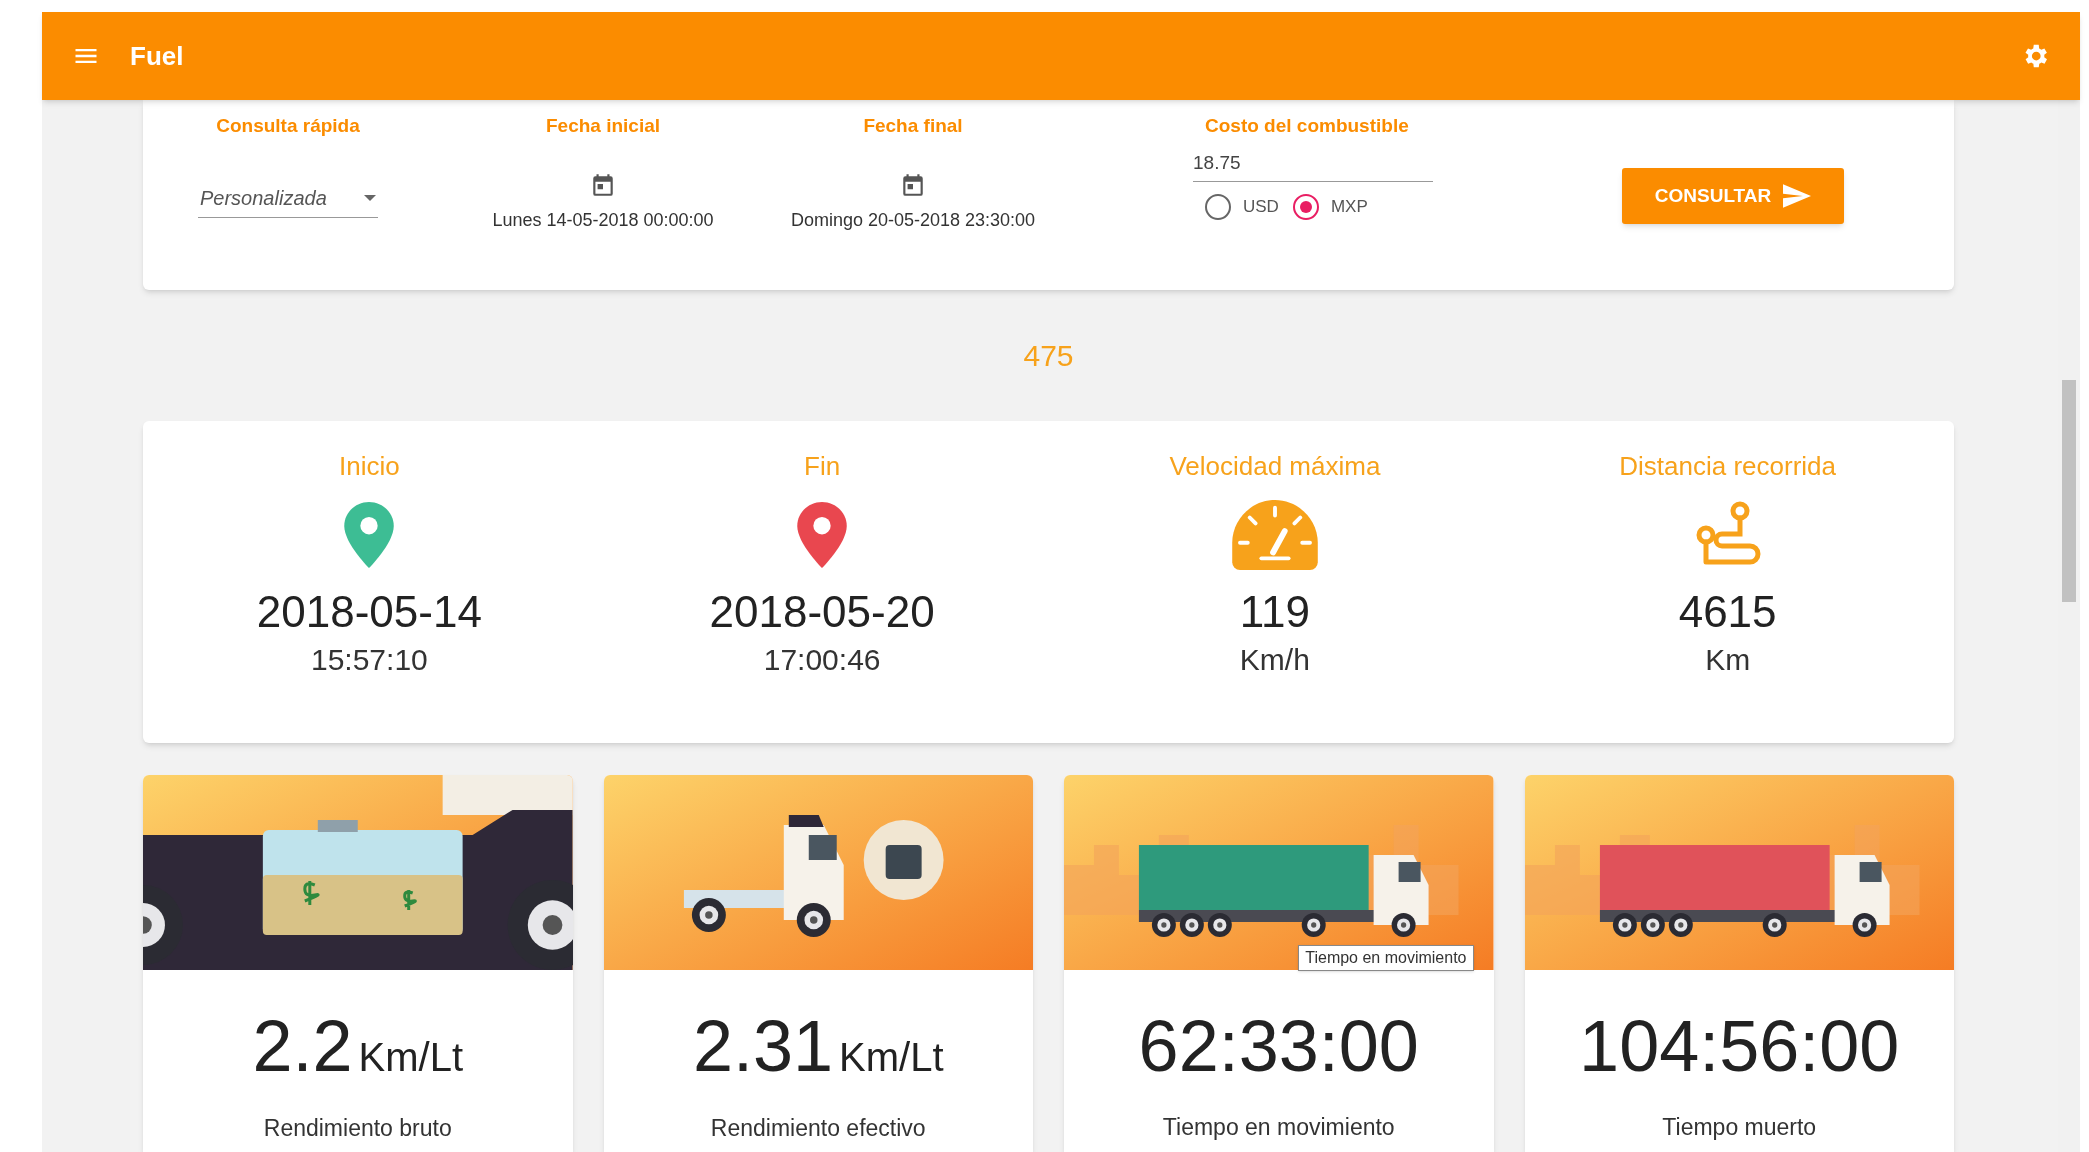 The image size is (2089, 1152). What do you see at coordinates (603, 220) in the screenshot?
I see `date-value: Lunes 14-05-2018 00:00:00` at bounding box center [603, 220].